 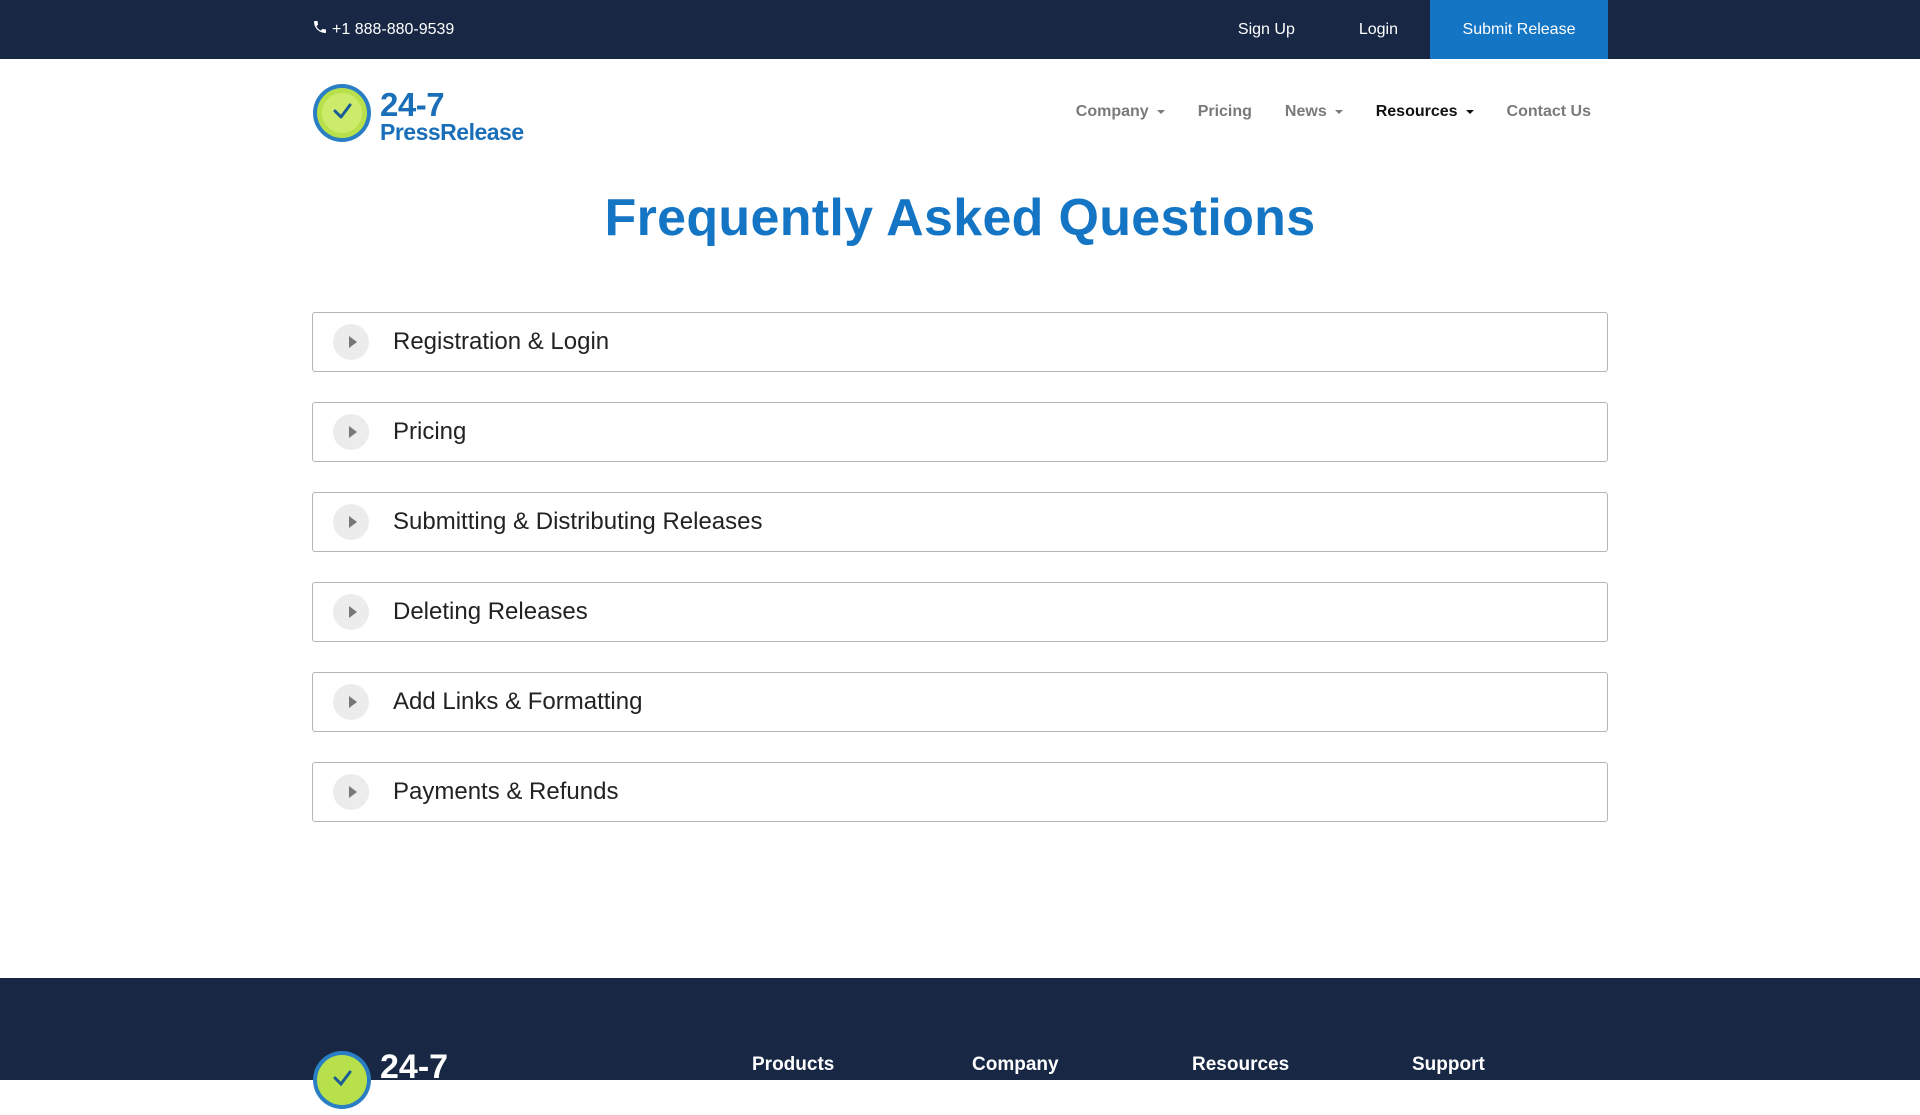 What do you see at coordinates (960, 218) in the screenshot?
I see `page-title: Frequently Asked Questions` at bounding box center [960, 218].